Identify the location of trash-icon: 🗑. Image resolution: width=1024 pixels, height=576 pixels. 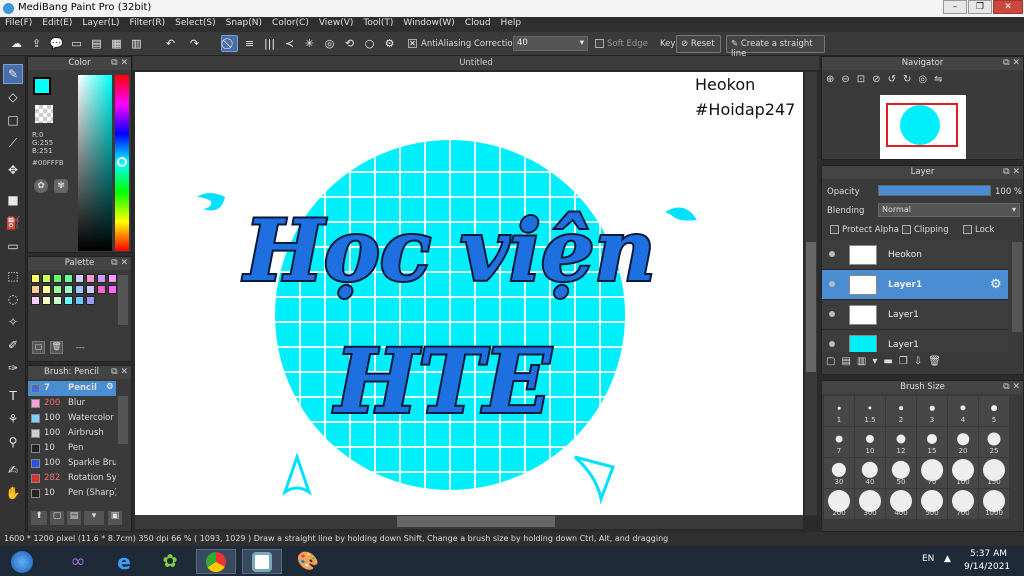
(56, 347).